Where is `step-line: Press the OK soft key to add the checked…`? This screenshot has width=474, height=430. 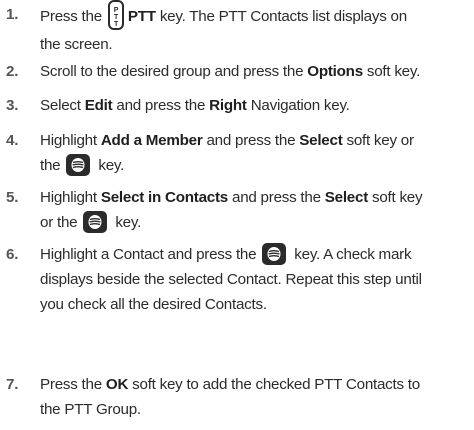
step-line: Press the OK soft key to add the checked… is located at coordinates (256, 384).